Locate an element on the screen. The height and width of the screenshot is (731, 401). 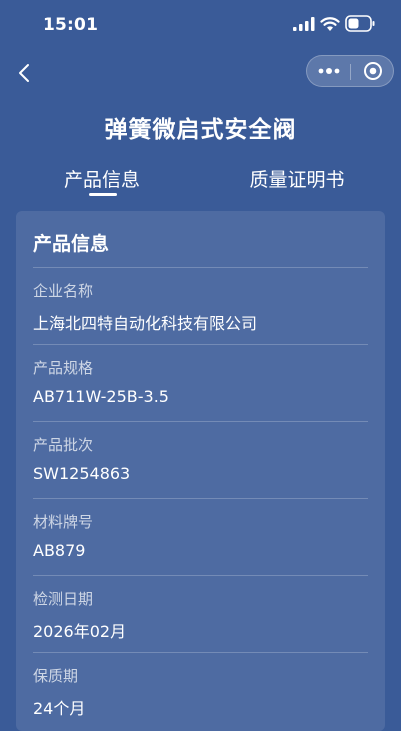
page-title: 弹簧微启式安全阀 is located at coordinates (200, 130).